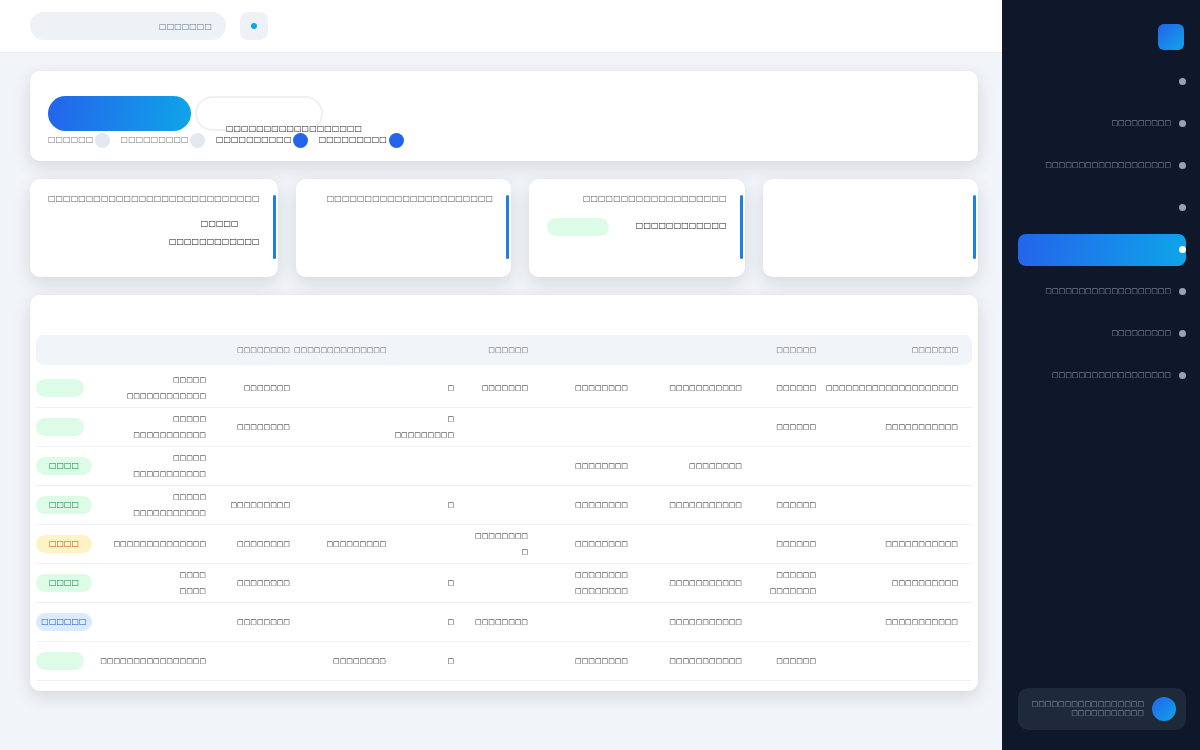  What do you see at coordinates (1102, 249) in the screenshot?
I see `nav-item` at bounding box center [1102, 249].